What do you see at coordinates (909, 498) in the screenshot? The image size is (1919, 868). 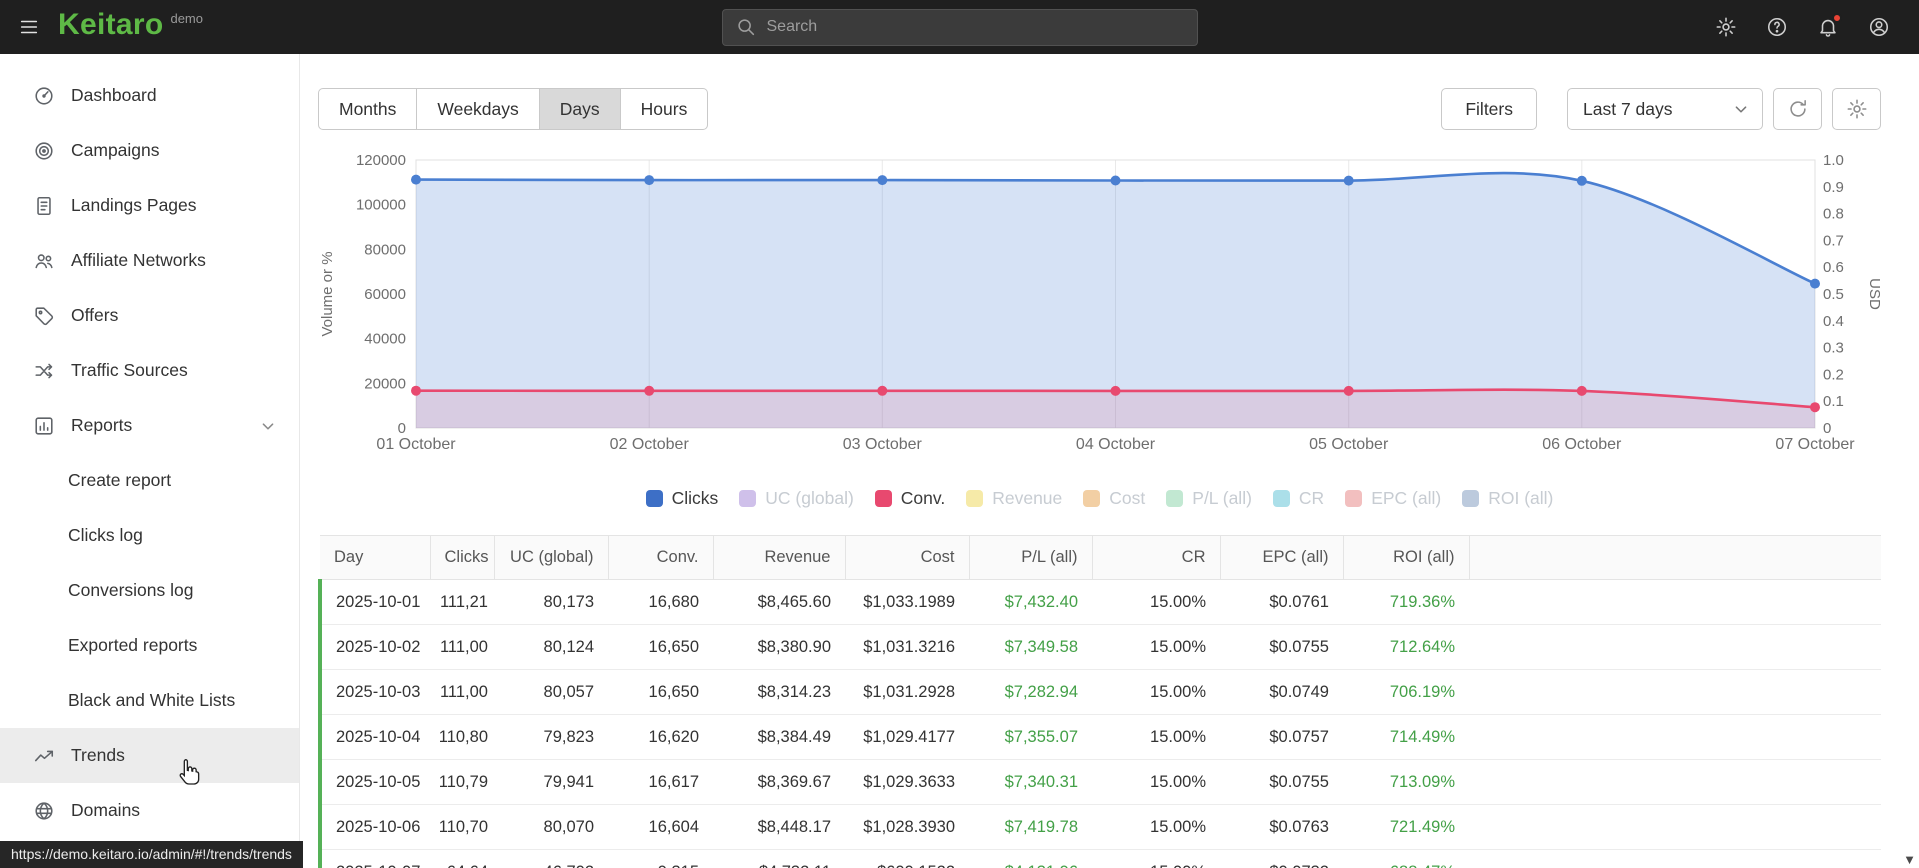 I see `legend-item-conv: Conv.` at bounding box center [909, 498].